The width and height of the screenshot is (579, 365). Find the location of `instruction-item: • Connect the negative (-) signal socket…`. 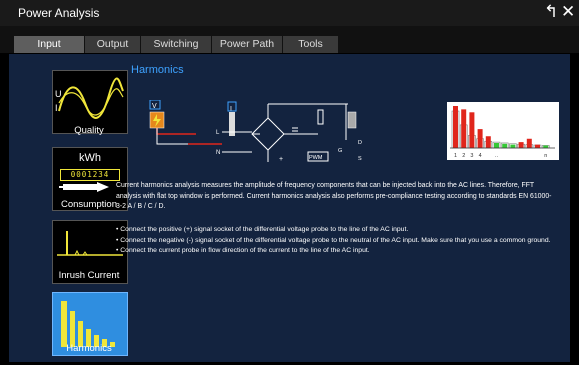

instruction-item: • Connect the negative (-) signal socket… is located at coordinates (333, 240).